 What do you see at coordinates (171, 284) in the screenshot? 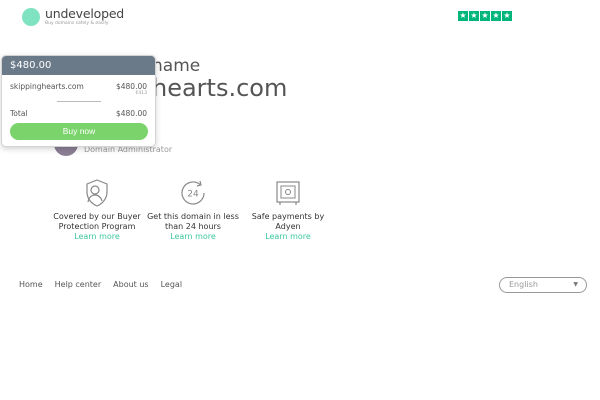
I see `footer-link-legal: Legal` at bounding box center [171, 284].